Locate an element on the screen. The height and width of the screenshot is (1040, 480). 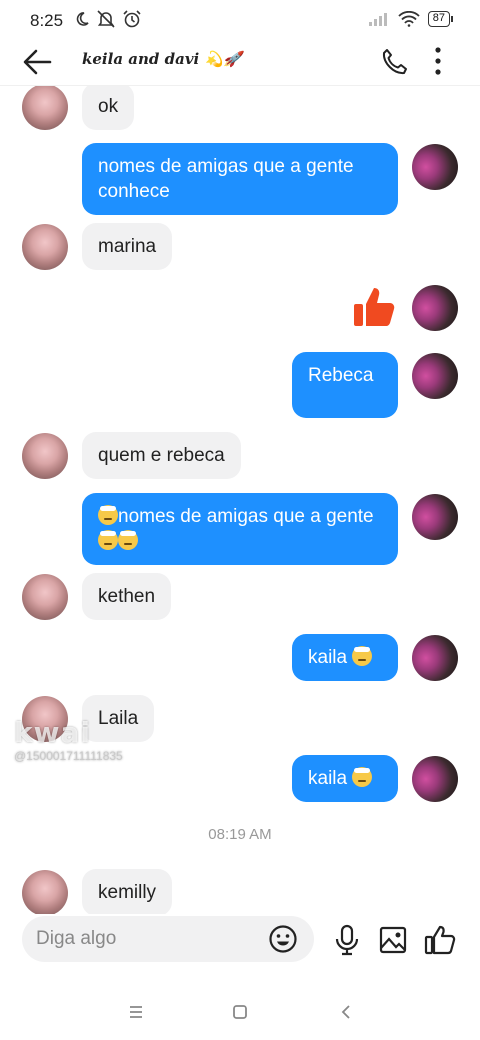
thumbs-up-outline-icon is located at coordinates (440, 940).